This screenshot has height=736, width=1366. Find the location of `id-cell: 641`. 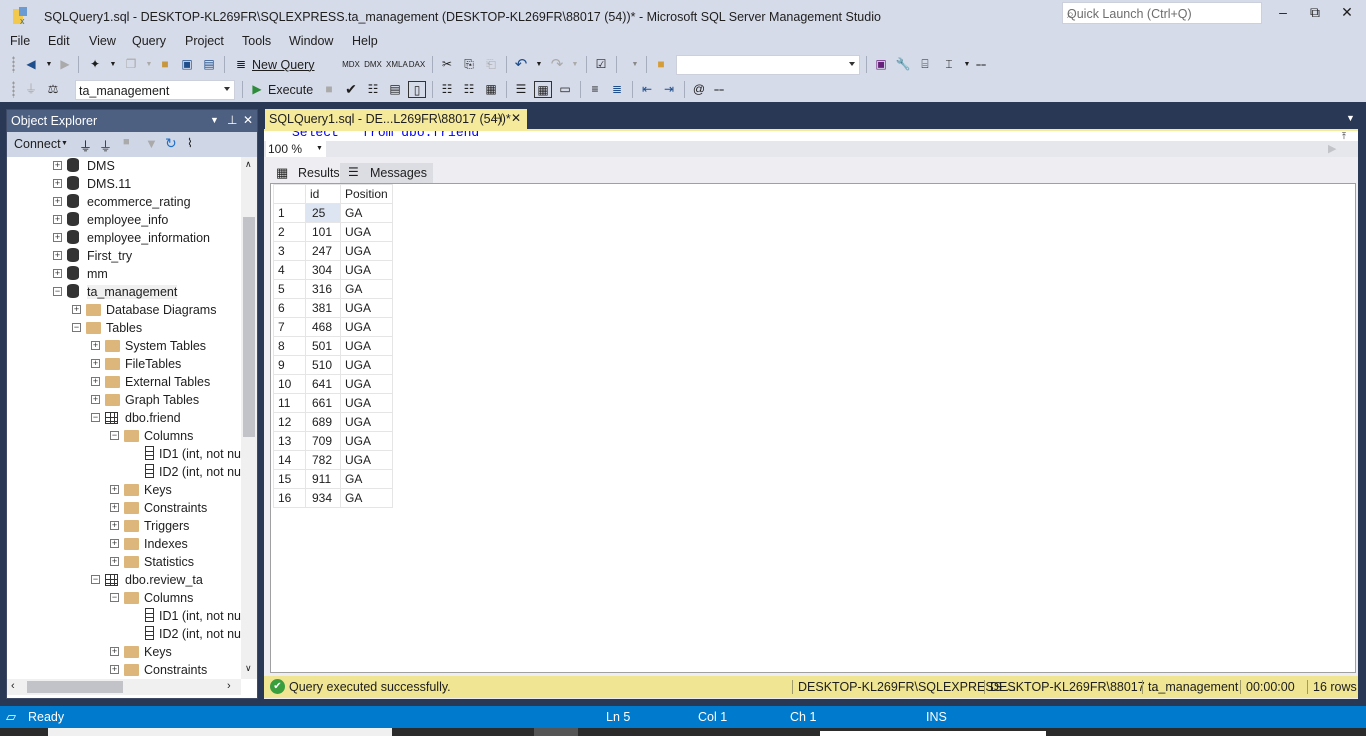

id-cell: 641 is located at coordinates (323, 384).